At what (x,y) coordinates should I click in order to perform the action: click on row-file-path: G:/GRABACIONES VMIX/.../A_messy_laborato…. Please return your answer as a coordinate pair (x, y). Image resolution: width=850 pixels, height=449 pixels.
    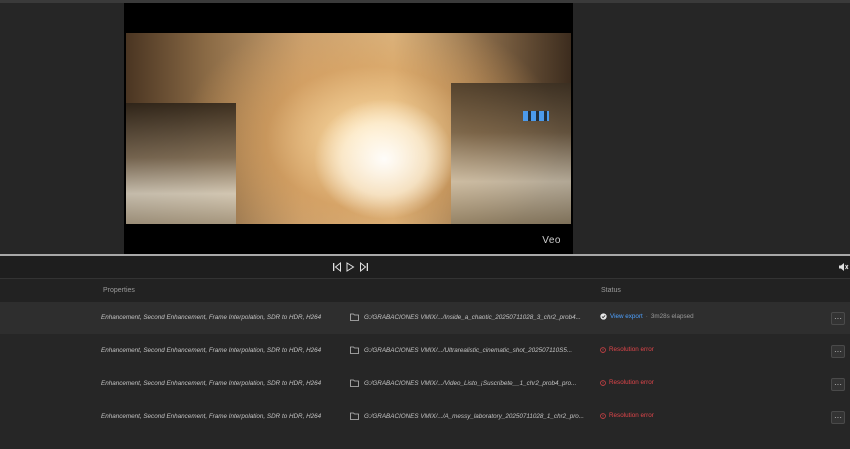
    Looking at the image, I should click on (474, 416).